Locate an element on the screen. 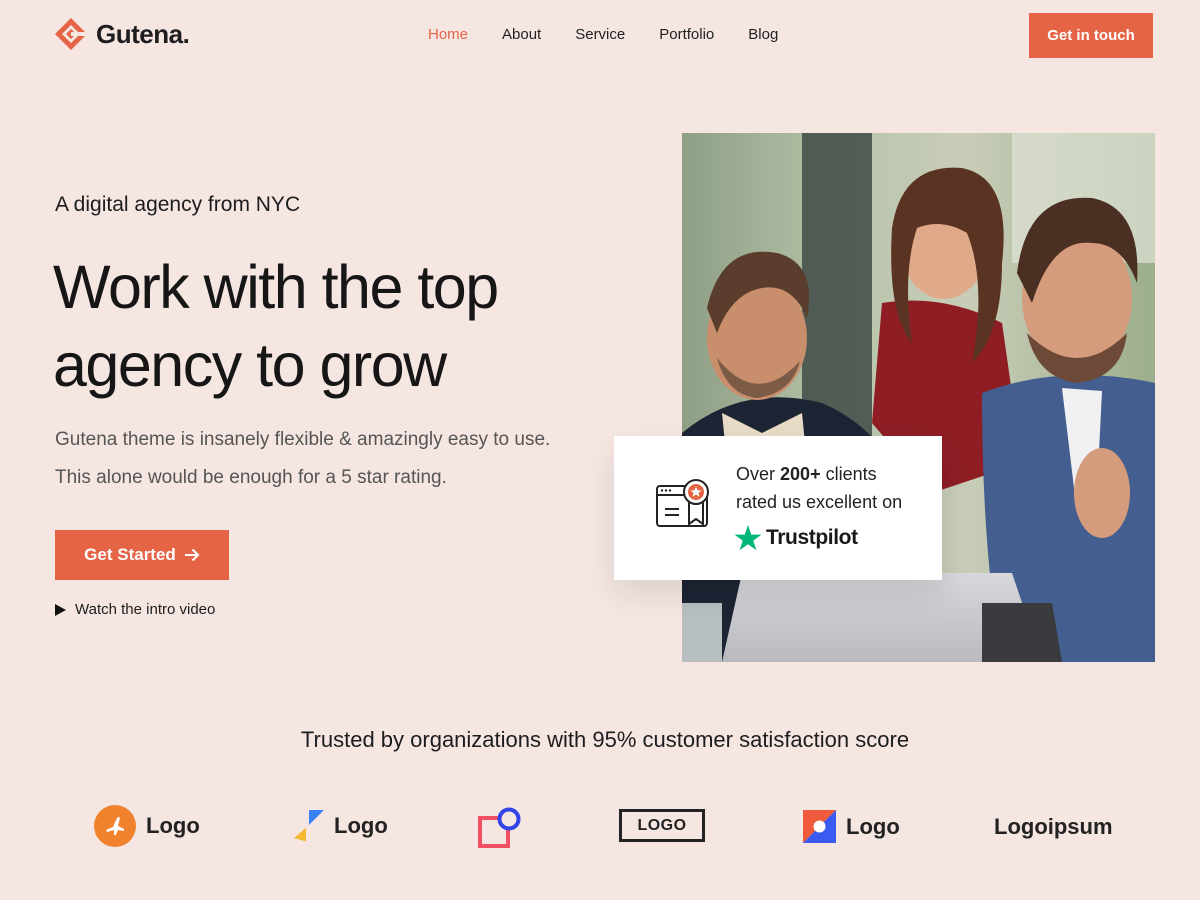 The image size is (1200, 900). flag-shape-icon is located at coordinates (309, 826).